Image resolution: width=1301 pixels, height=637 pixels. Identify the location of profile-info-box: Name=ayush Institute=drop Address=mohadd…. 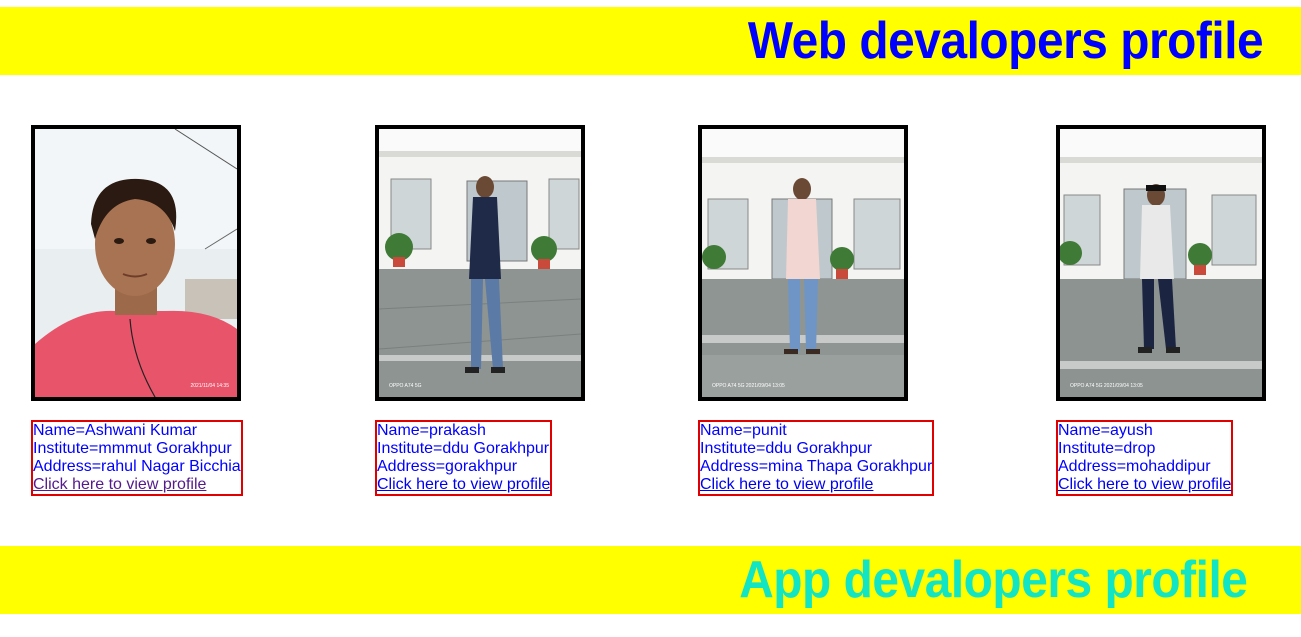
(1145, 458).